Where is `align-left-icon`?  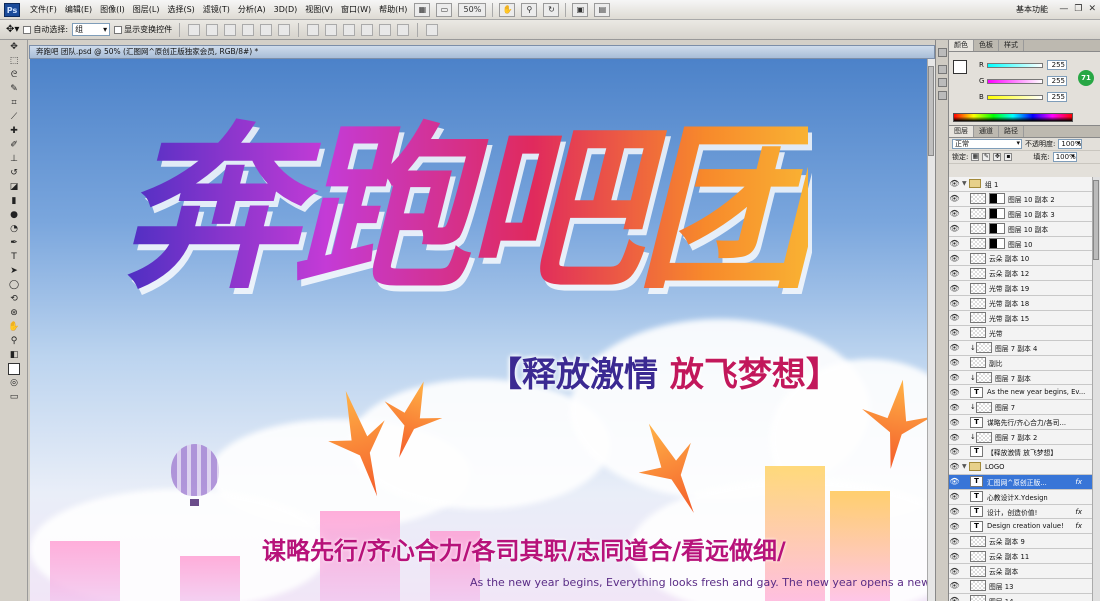
align-left-icon is located at coordinates (248, 29).